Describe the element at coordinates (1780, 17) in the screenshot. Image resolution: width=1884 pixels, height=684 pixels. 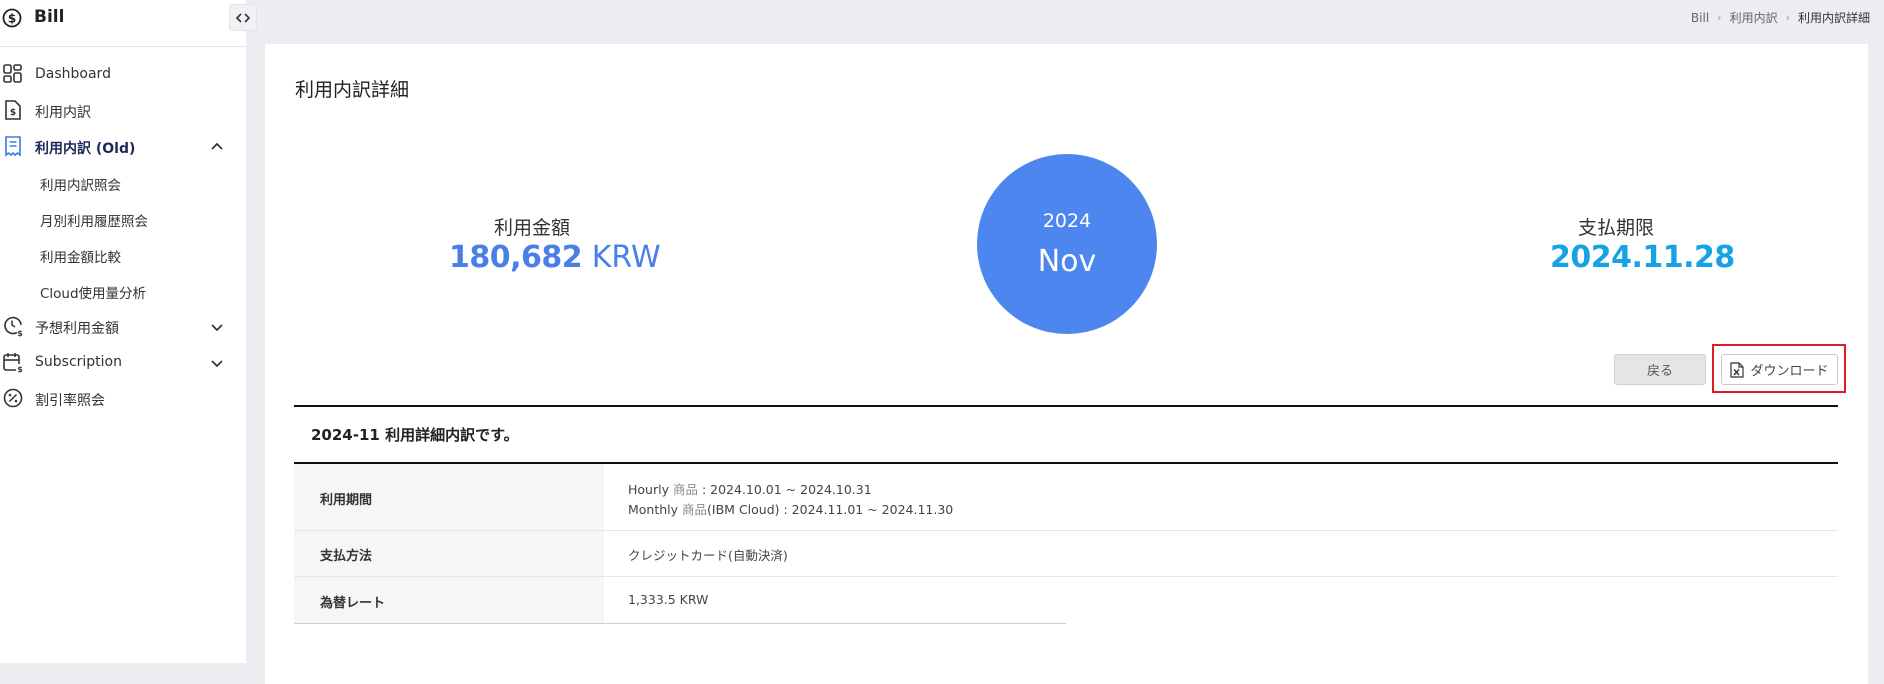
I see `breadcrumb: Bill › 利用内訳 › 利用内訳詳細` at that location.